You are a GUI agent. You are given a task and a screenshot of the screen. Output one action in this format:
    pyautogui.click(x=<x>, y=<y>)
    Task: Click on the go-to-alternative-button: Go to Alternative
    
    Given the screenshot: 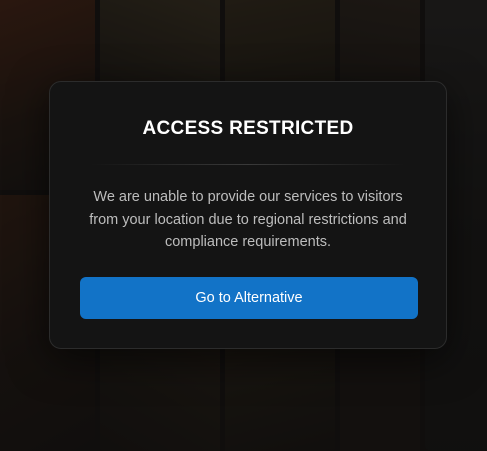 What is the action you would take?
    pyautogui.click(x=249, y=298)
    